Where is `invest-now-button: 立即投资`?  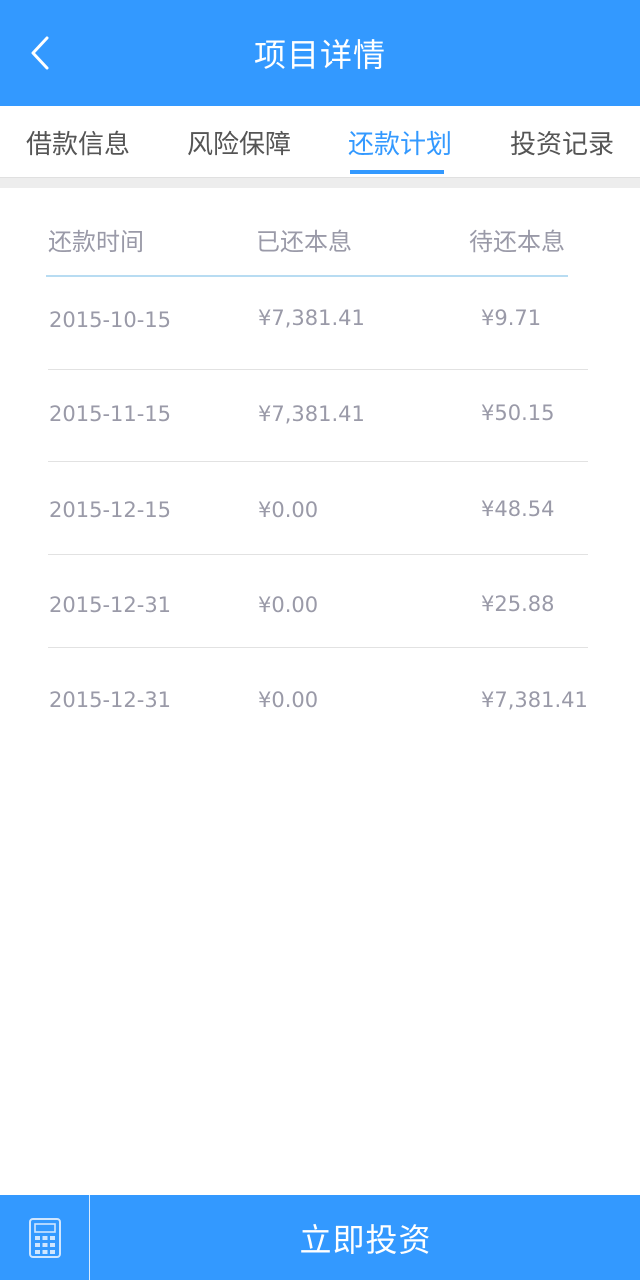 invest-now-button: 立即投资 is located at coordinates (365, 1237).